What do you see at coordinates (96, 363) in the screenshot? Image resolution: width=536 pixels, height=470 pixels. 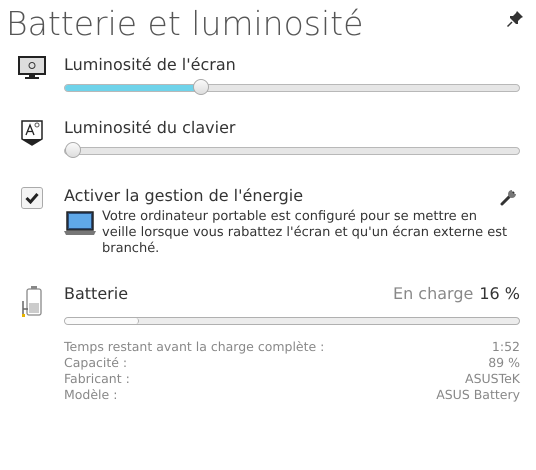 I see `detail-label: Capacité :` at bounding box center [96, 363].